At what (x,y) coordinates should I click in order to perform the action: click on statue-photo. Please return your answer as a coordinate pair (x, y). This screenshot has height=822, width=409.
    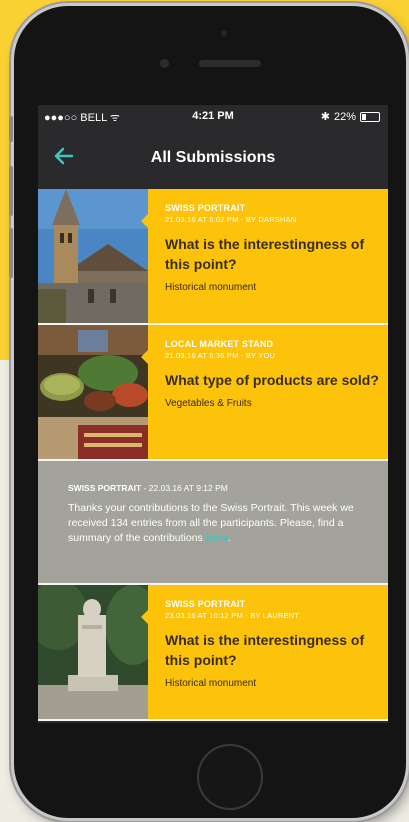
    Looking at the image, I should click on (93, 652).